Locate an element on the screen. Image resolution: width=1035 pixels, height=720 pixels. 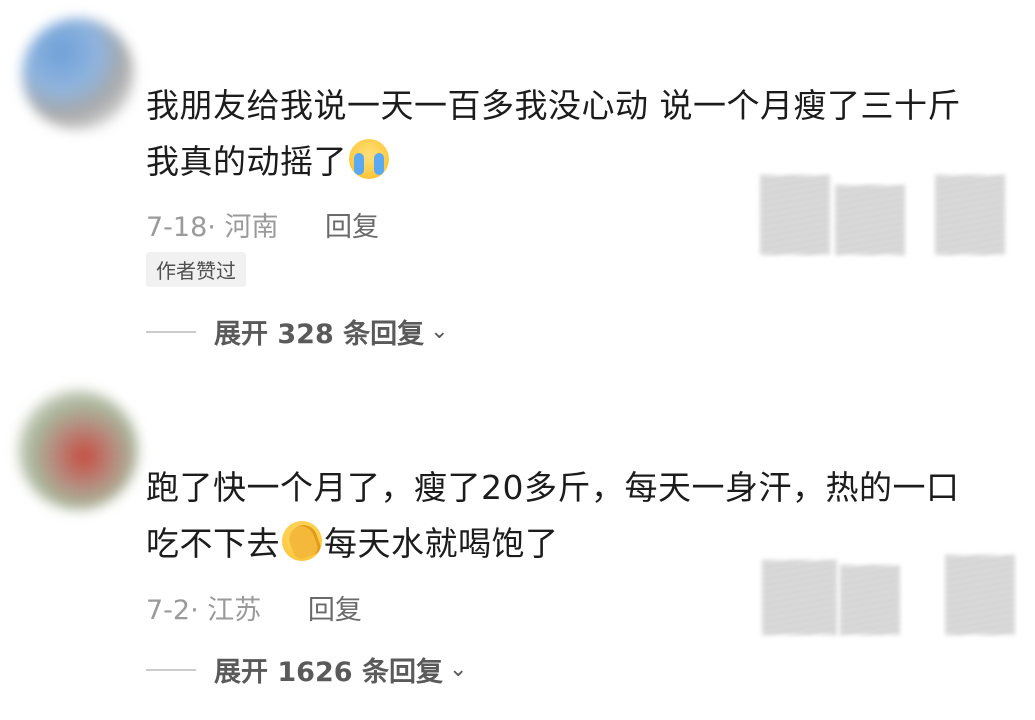
comment-text-main: 我朋友给我说一天一百多我没心动 说一个月瘦了三十斤我真的动摇了 is located at coordinates (553, 133).